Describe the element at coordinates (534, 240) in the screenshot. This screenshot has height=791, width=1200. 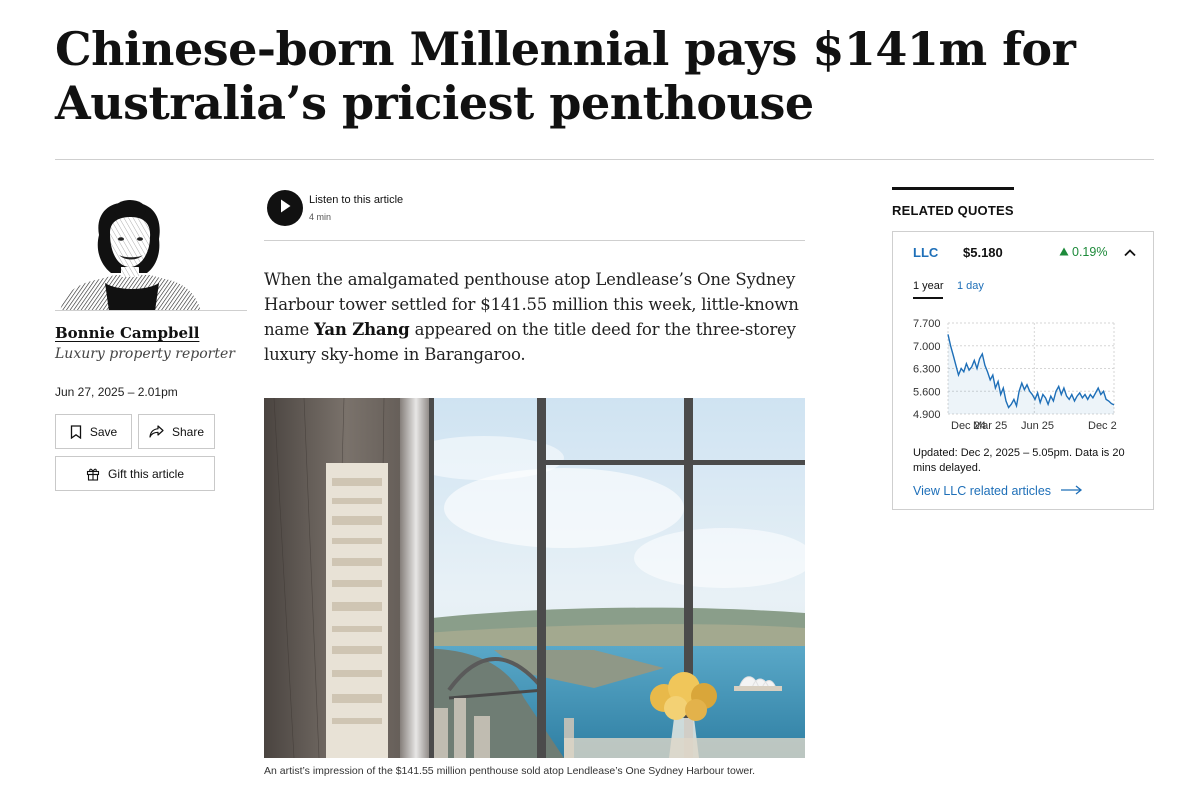
I see `listen-divider` at that location.